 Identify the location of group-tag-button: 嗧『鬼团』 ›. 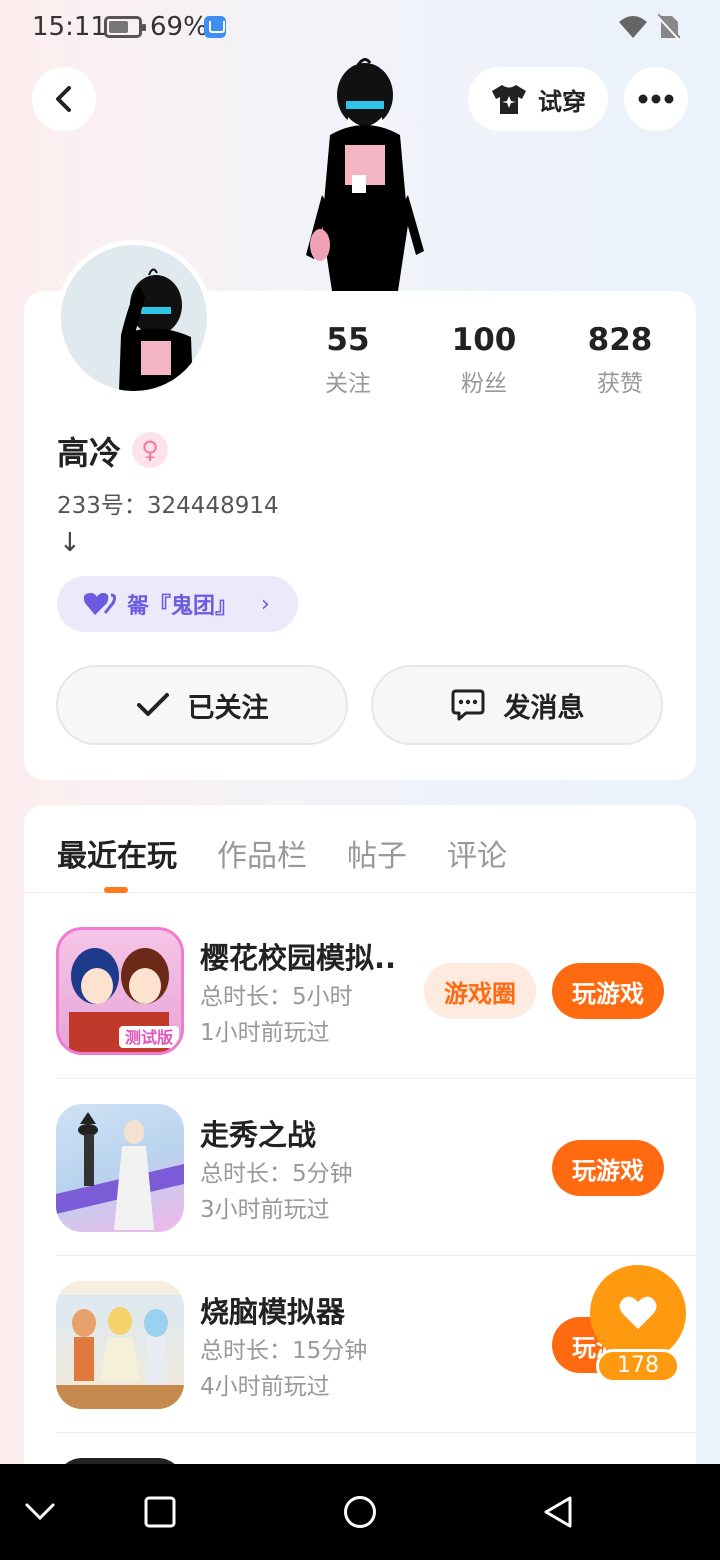
(177, 604).